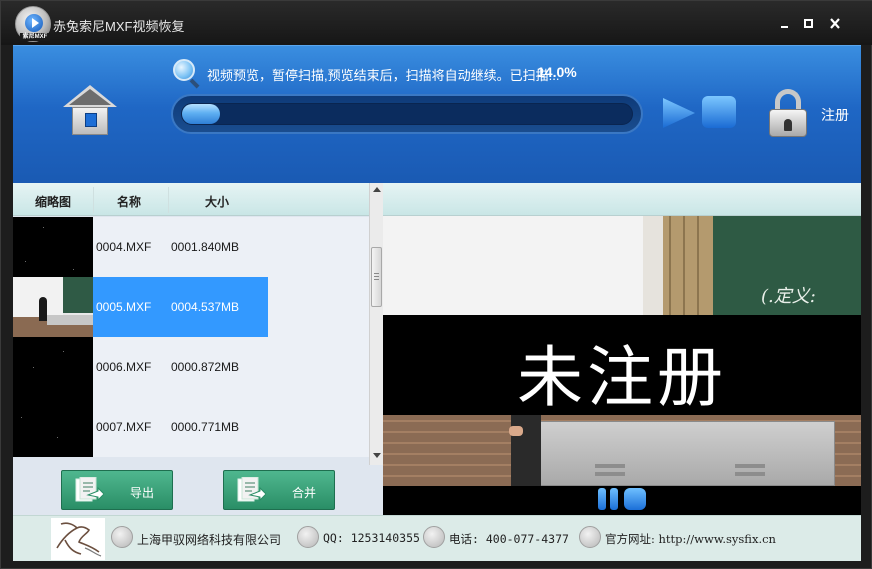  Describe the element at coordinates (407, 114) in the screenshot. I see `scan-progress-bar` at that location.